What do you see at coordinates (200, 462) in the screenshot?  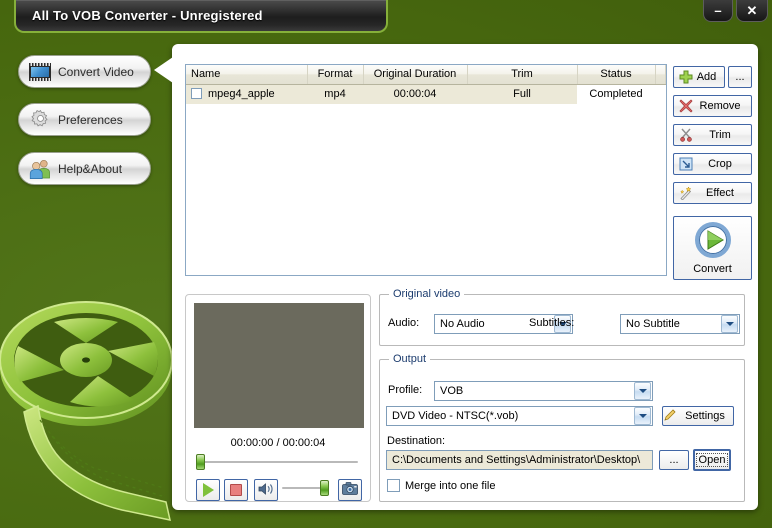 I see `seek-slider-thumb` at bounding box center [200, 462].